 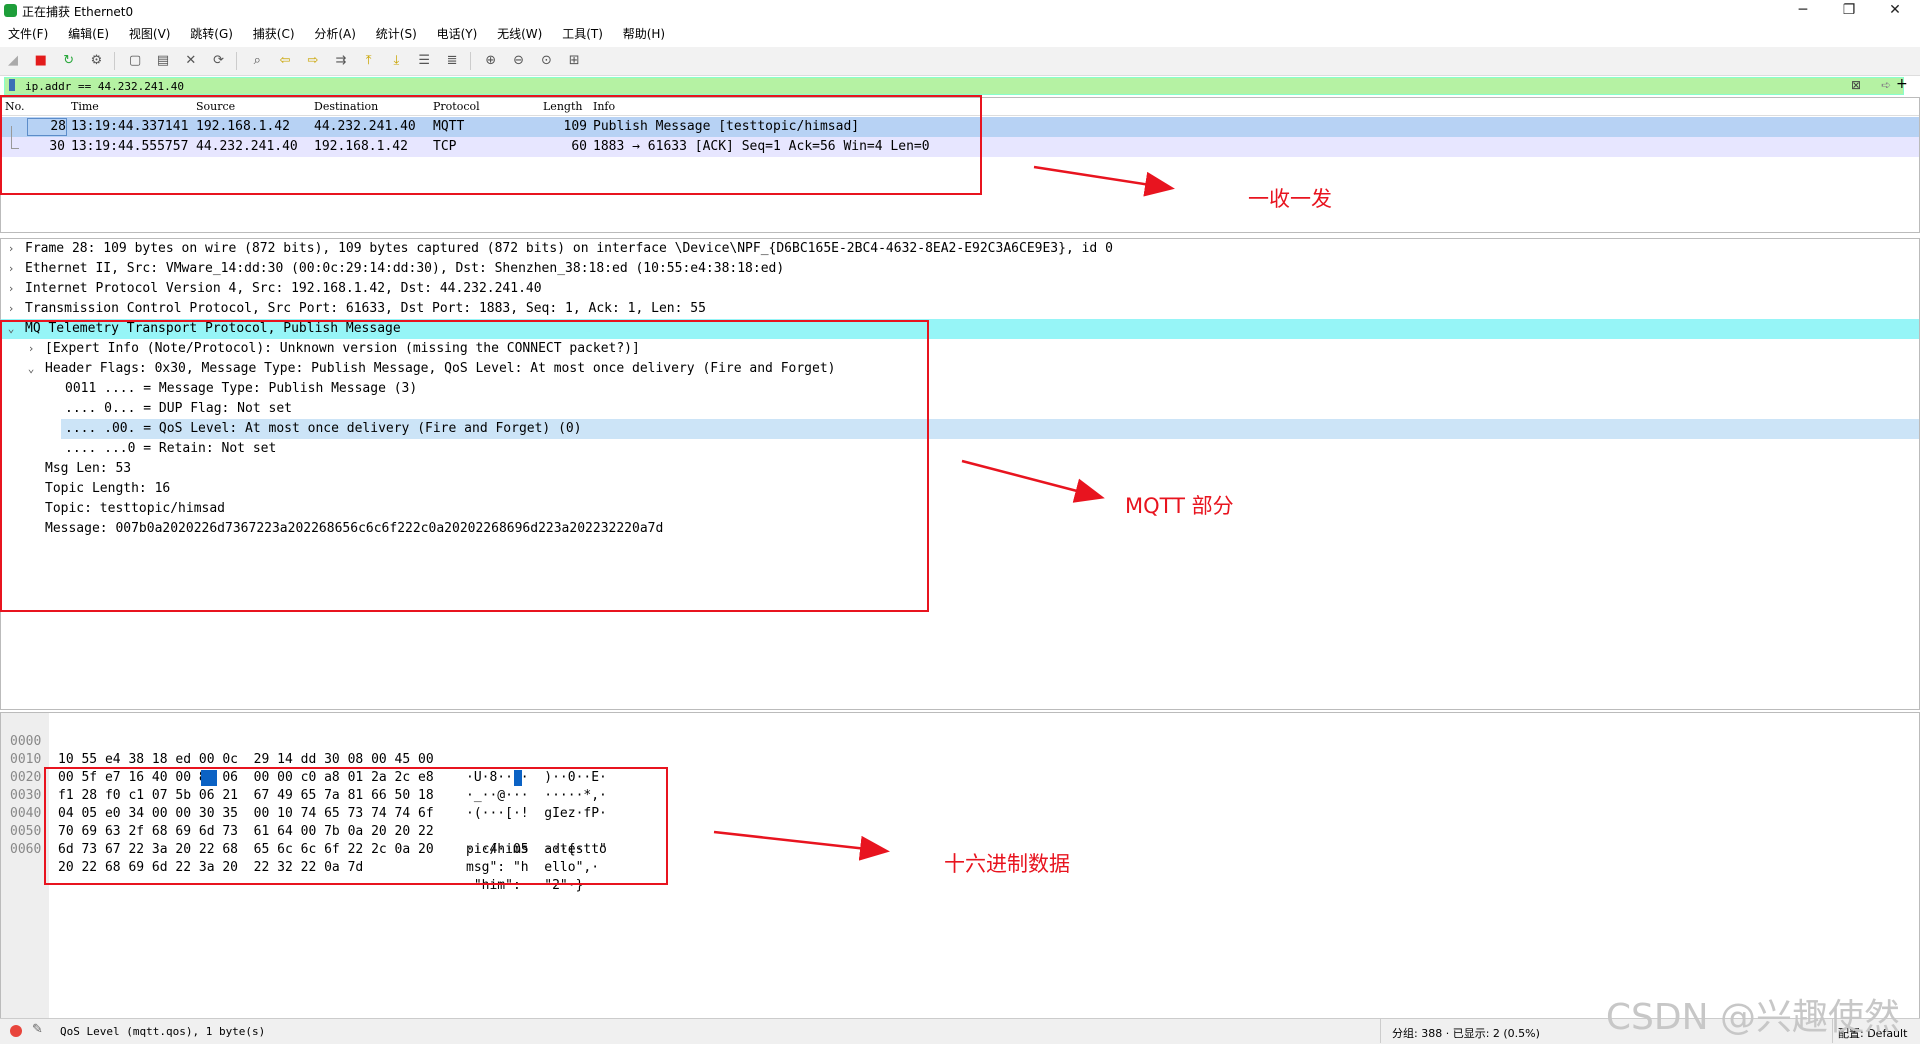 What do you see at coordinates (1290, 199) in the screenshot?
I see `annotation-label-send-receive: 一收一发` at bounding box center [1290, 199].